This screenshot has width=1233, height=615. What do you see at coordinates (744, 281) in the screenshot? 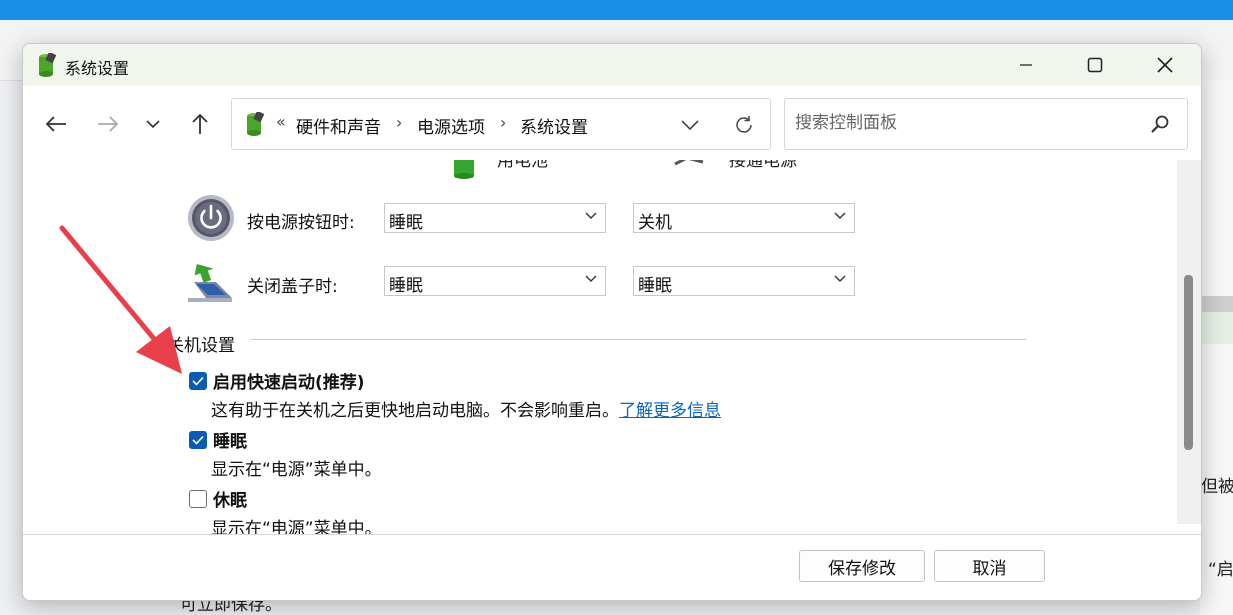
I see `close-lid-plugged-select: 睡眠` at bounding box center [744, 281].